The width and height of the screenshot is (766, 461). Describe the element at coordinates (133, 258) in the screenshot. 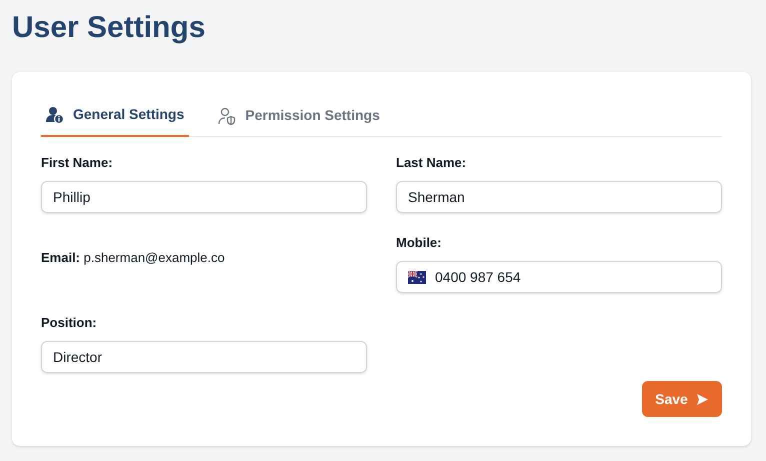

I see `email-text: Email: p.sherman@example.co` at that location.